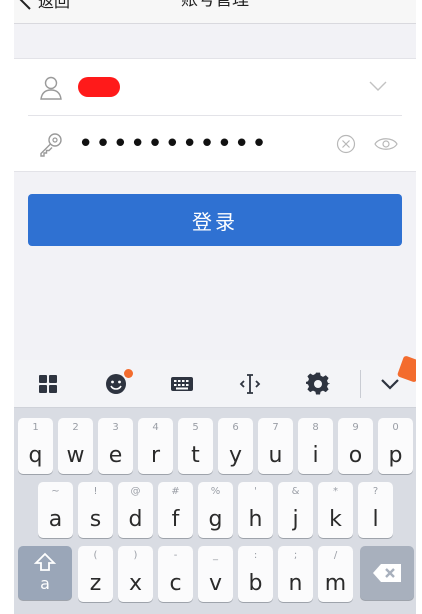  I want to click on backspace-icon, so click(387, 573).